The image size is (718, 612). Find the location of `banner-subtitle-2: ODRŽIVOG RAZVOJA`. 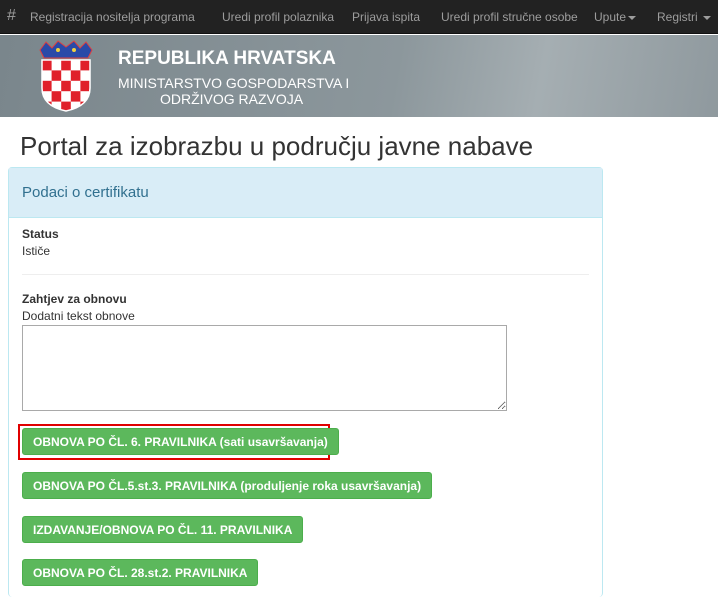

banner-subtitle-2: ODRŽIVOG RAZVOJA is located at coordinates (232, 99).